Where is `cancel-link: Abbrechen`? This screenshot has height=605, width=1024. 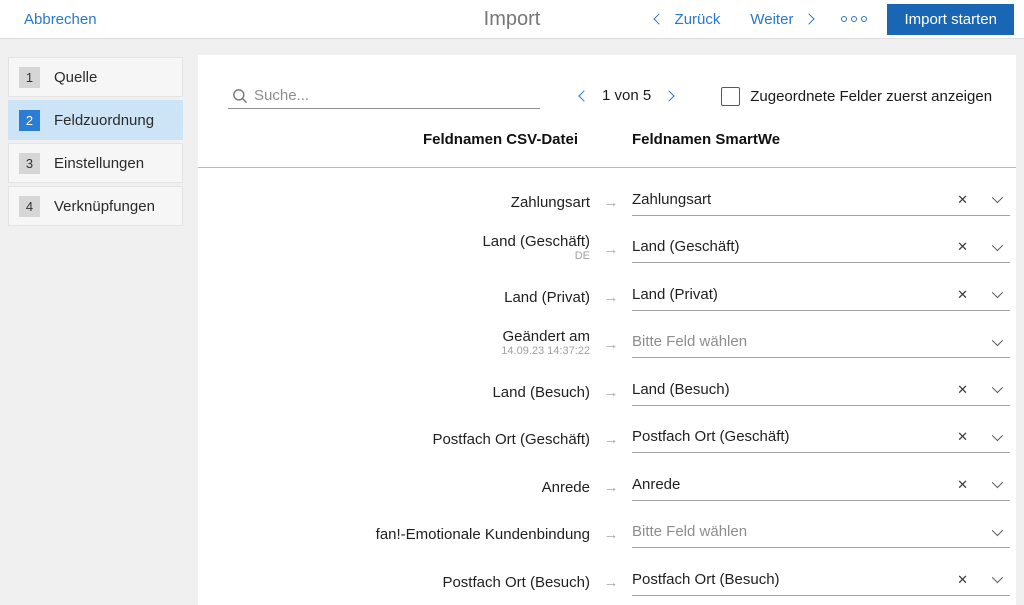
cancel-link: Abbrechen is located at coordinates (60, 19).